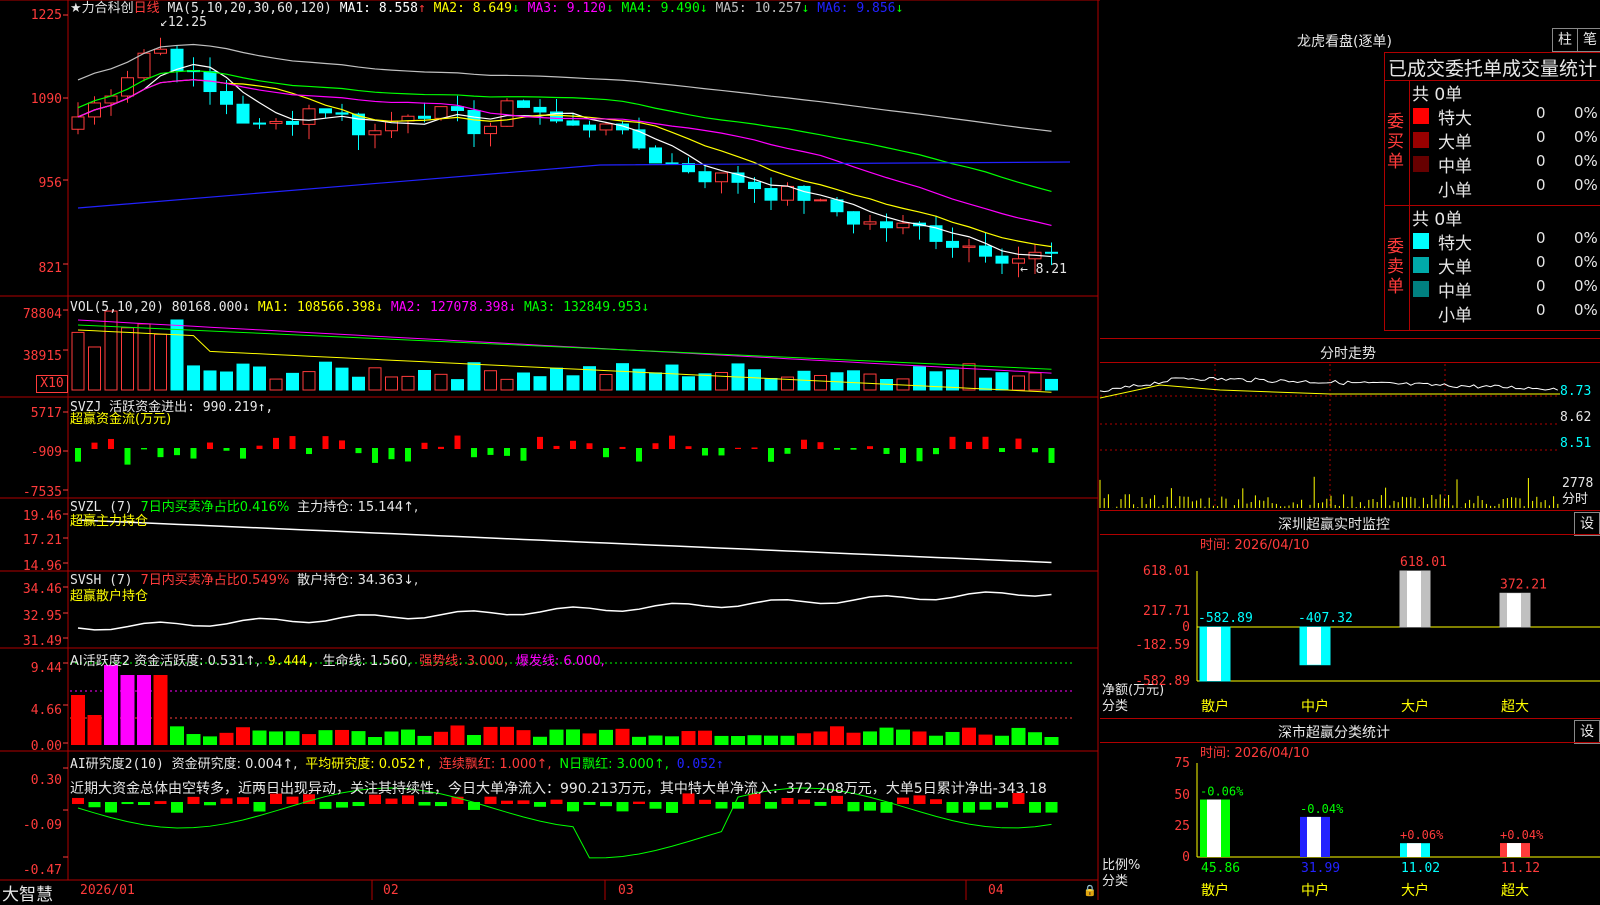  What do you see at coordinates (1348, 354) in the screenshot?
I see `intraday-title: 分时走势` at bounding box center [1348, 354].